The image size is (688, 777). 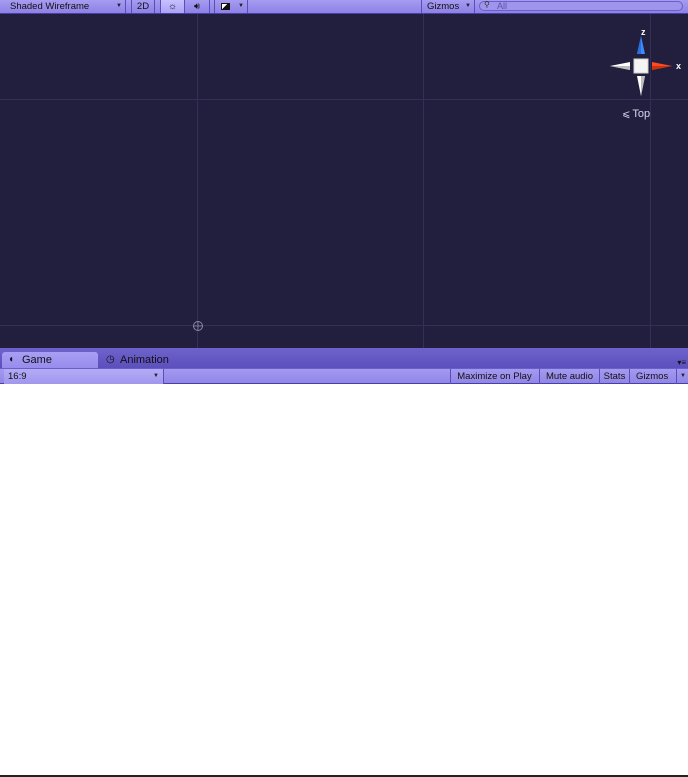 I want to click on draw-mode-dropdown: Shaded Wireframe ▼, so click(x=63, y=6).